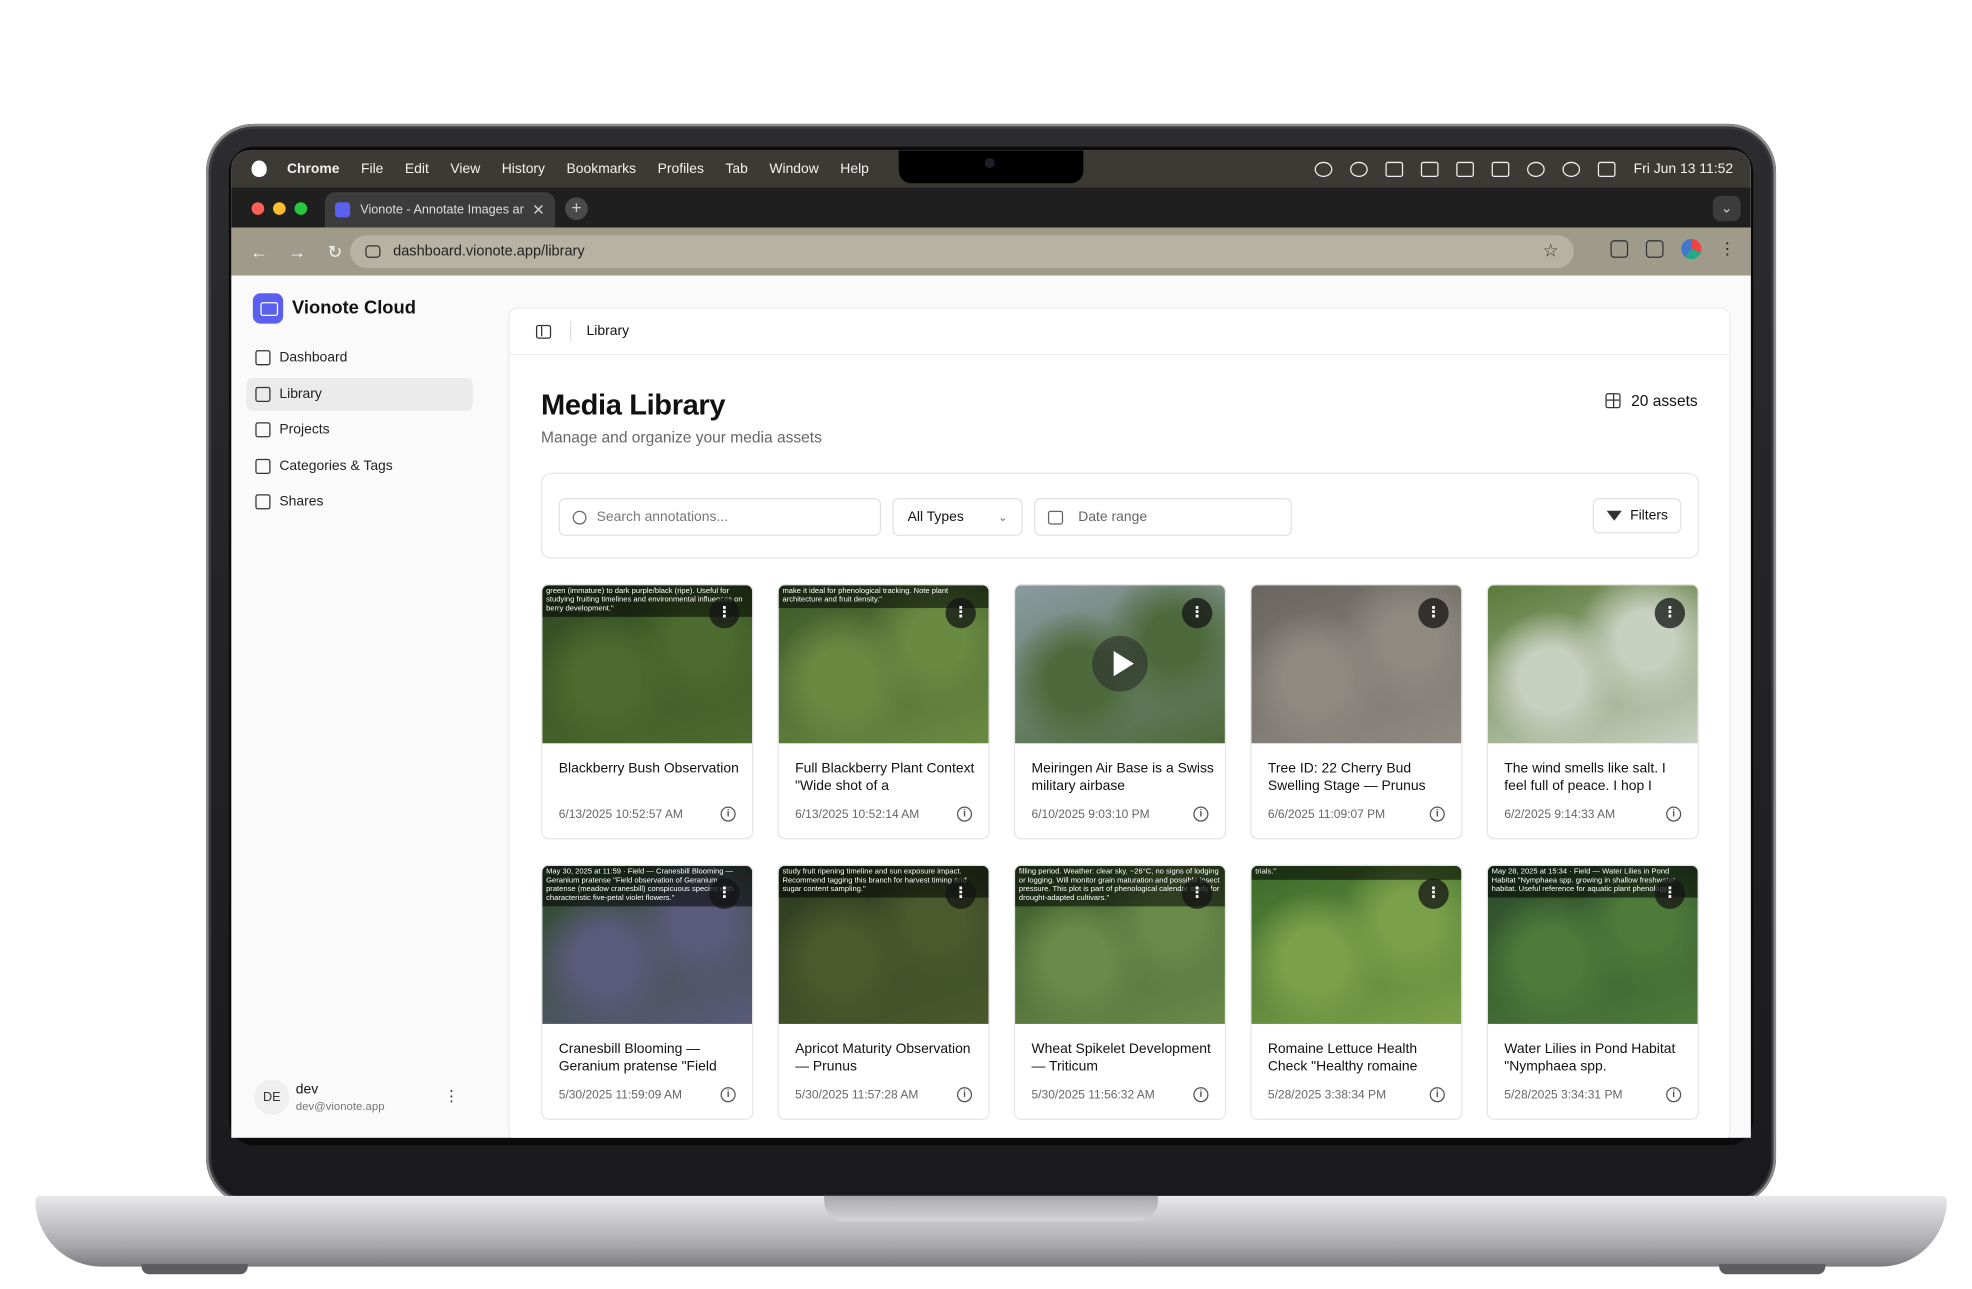 The height and width of the screenshot is (1289, 1972). I want to click on wifi-icon, so click(1536, 169).